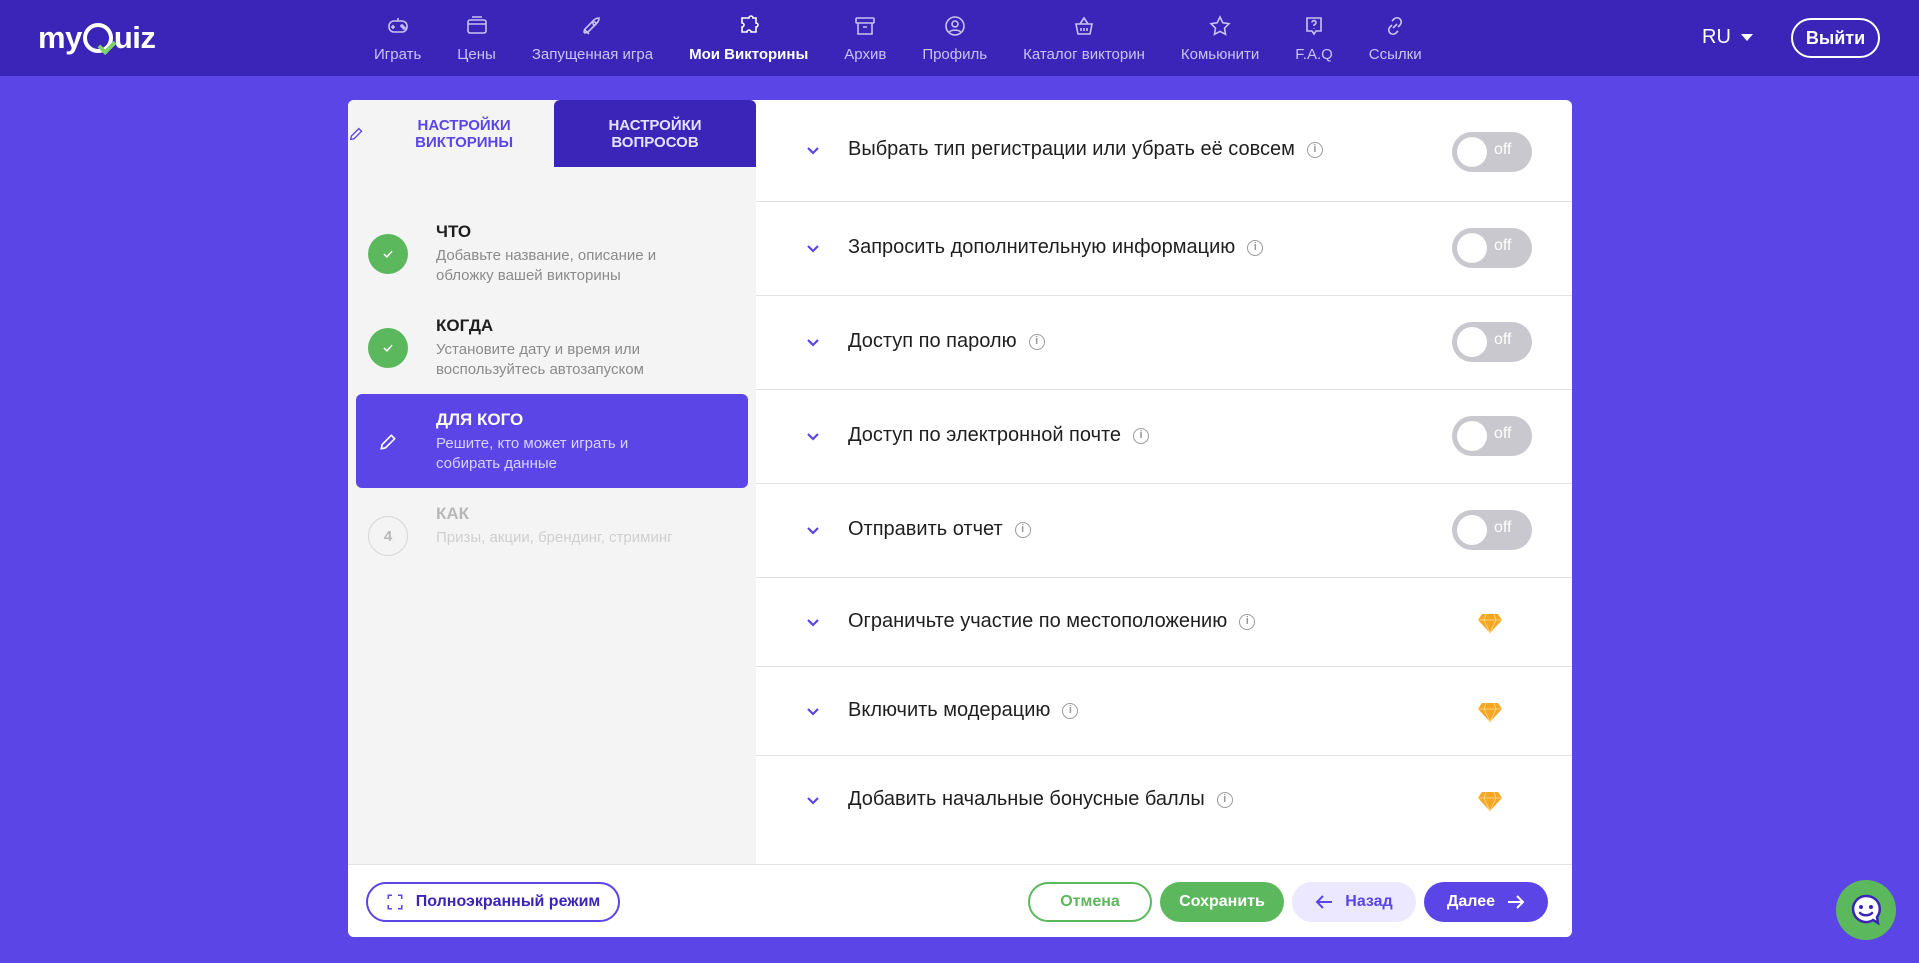  Describe the element at coordinates (985, 435) in the screenshot. I see `setting-label: Доступ по электронной почте` at that location.